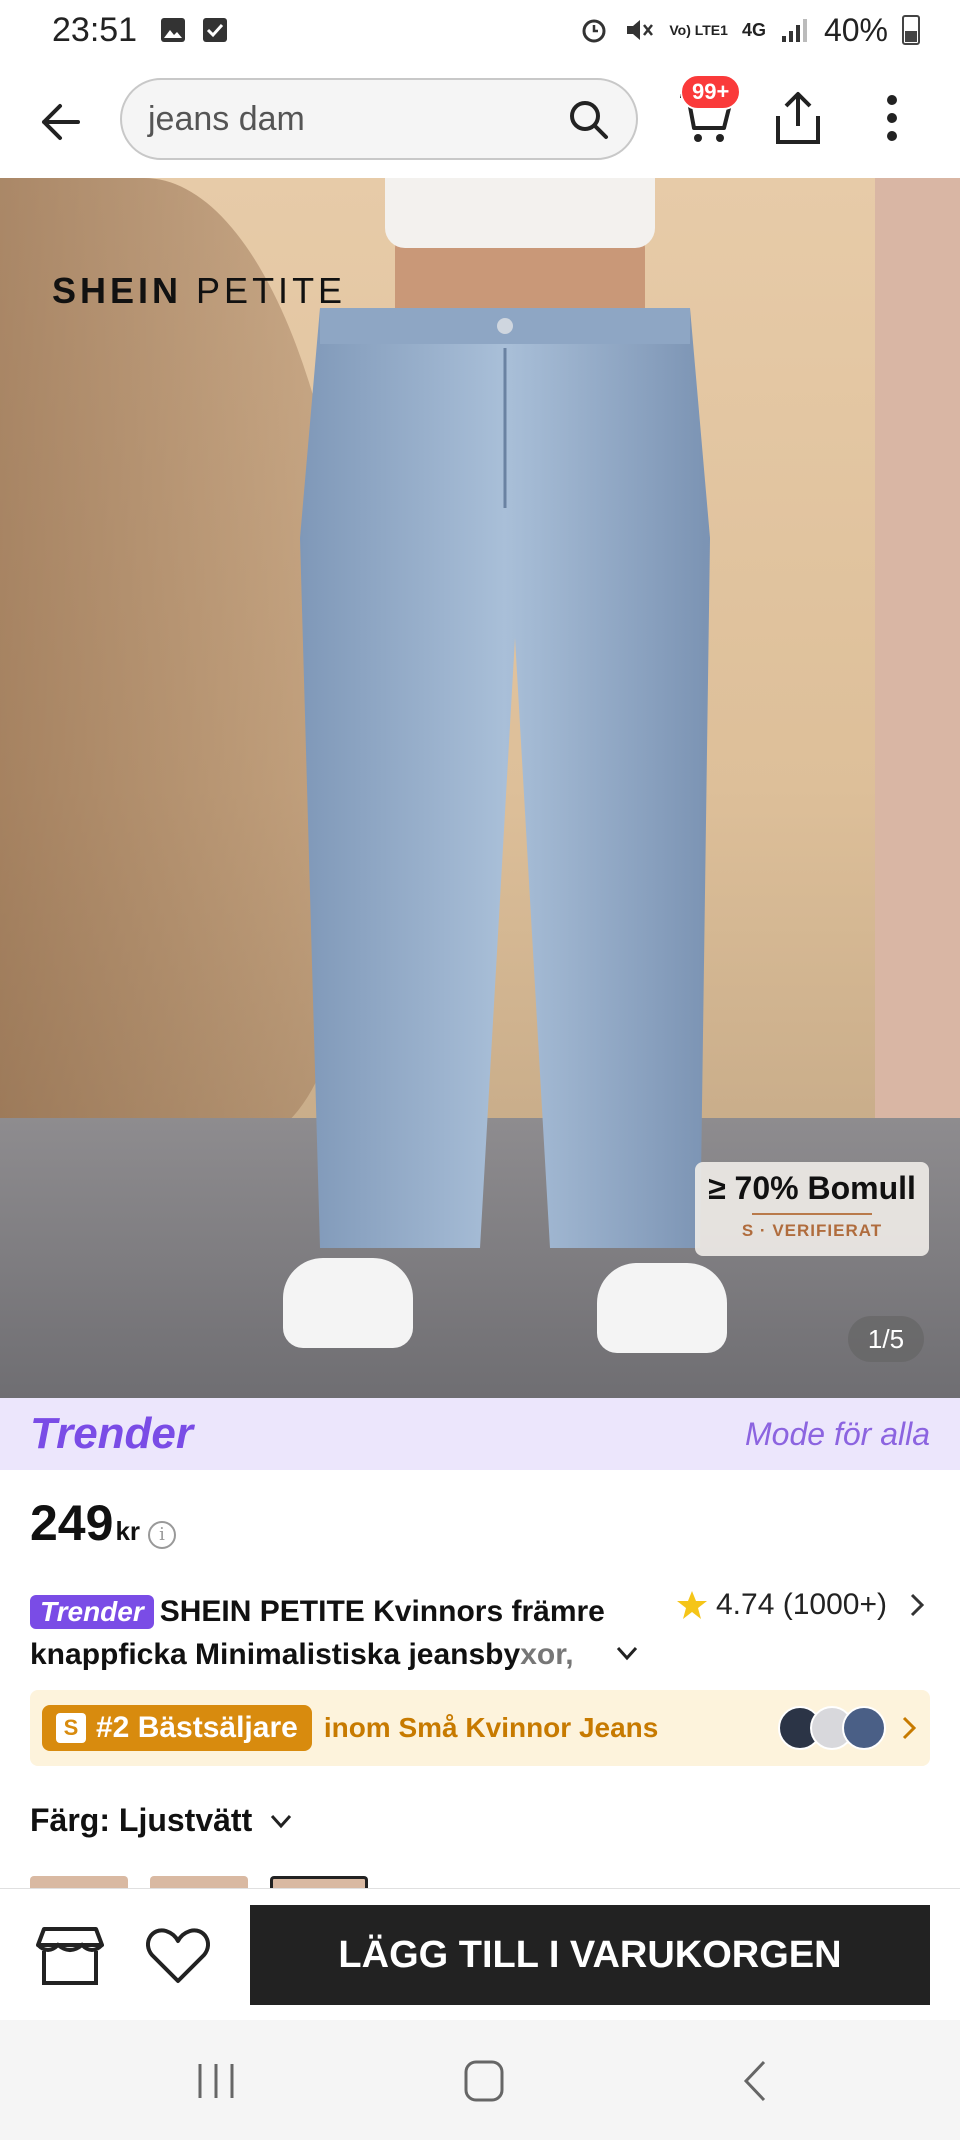 Image resolution: width=960 pixels, height=2140 pixels. I want to click on trender-tag: Trender, so click(92, 1612).